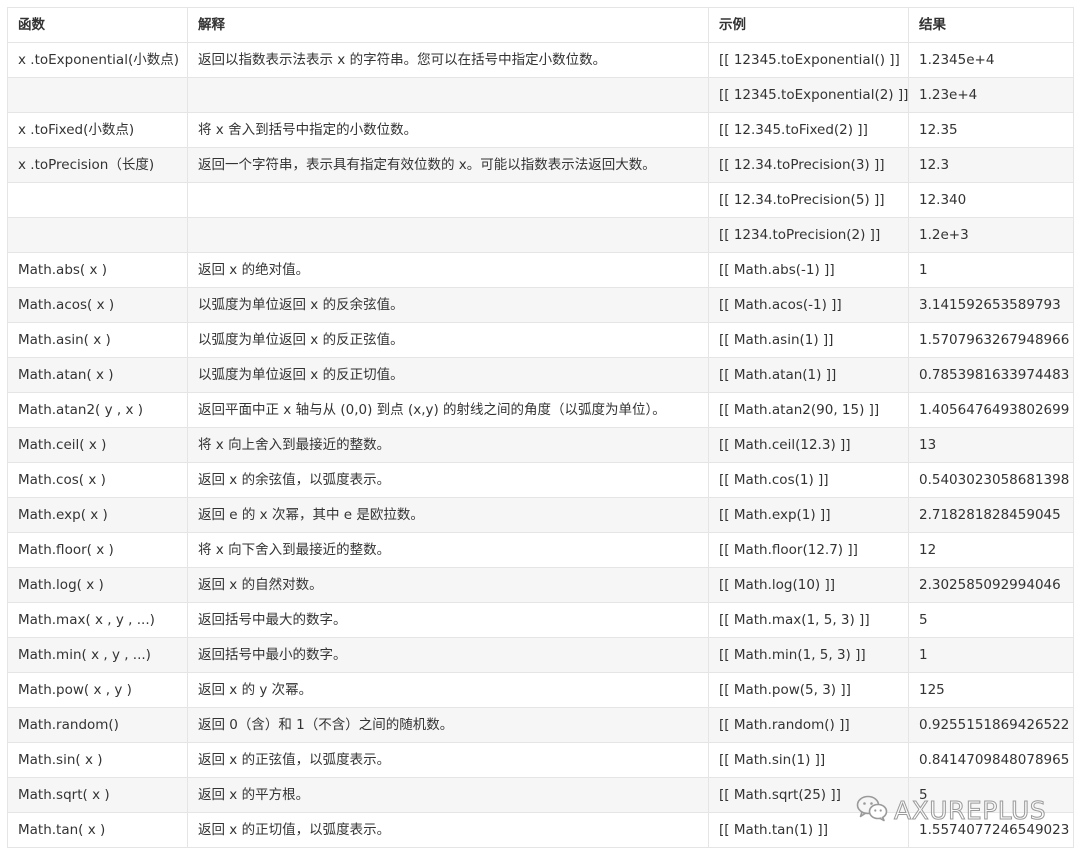 This screenshot has height=854, width=1080. I want to click on table-row: [[ 12.34.toPrecision(5) ]] 12.340, so click(540, 200).